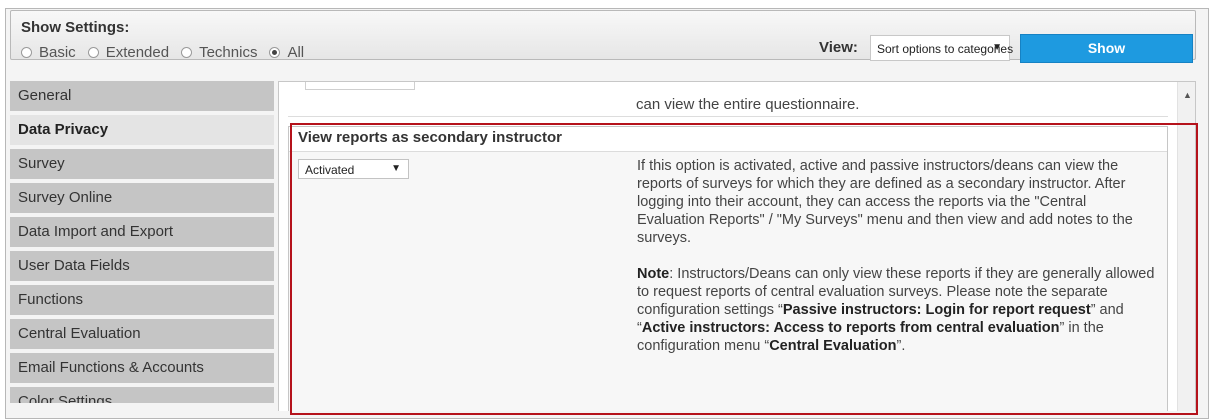  Describe the element at coordinates (142, 368) in the screenshot. I see `sidebar-item-email-functions: Email Functions & Accounts` at that location.